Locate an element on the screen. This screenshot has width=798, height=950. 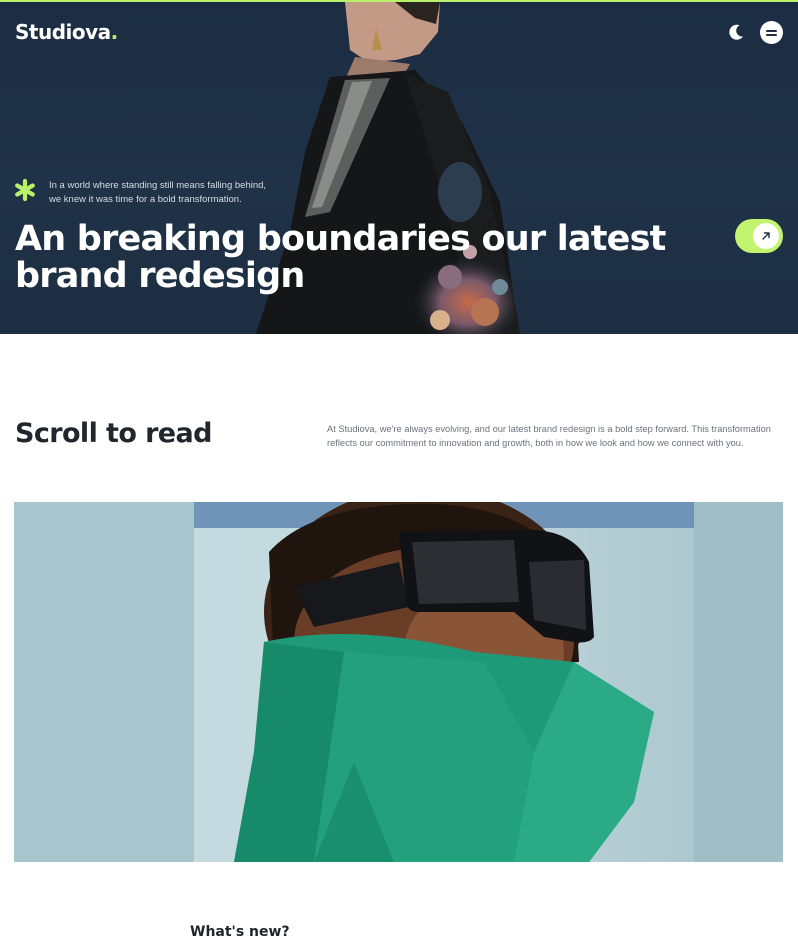
brand-name: Studiova is located at coordinates (63, 32).